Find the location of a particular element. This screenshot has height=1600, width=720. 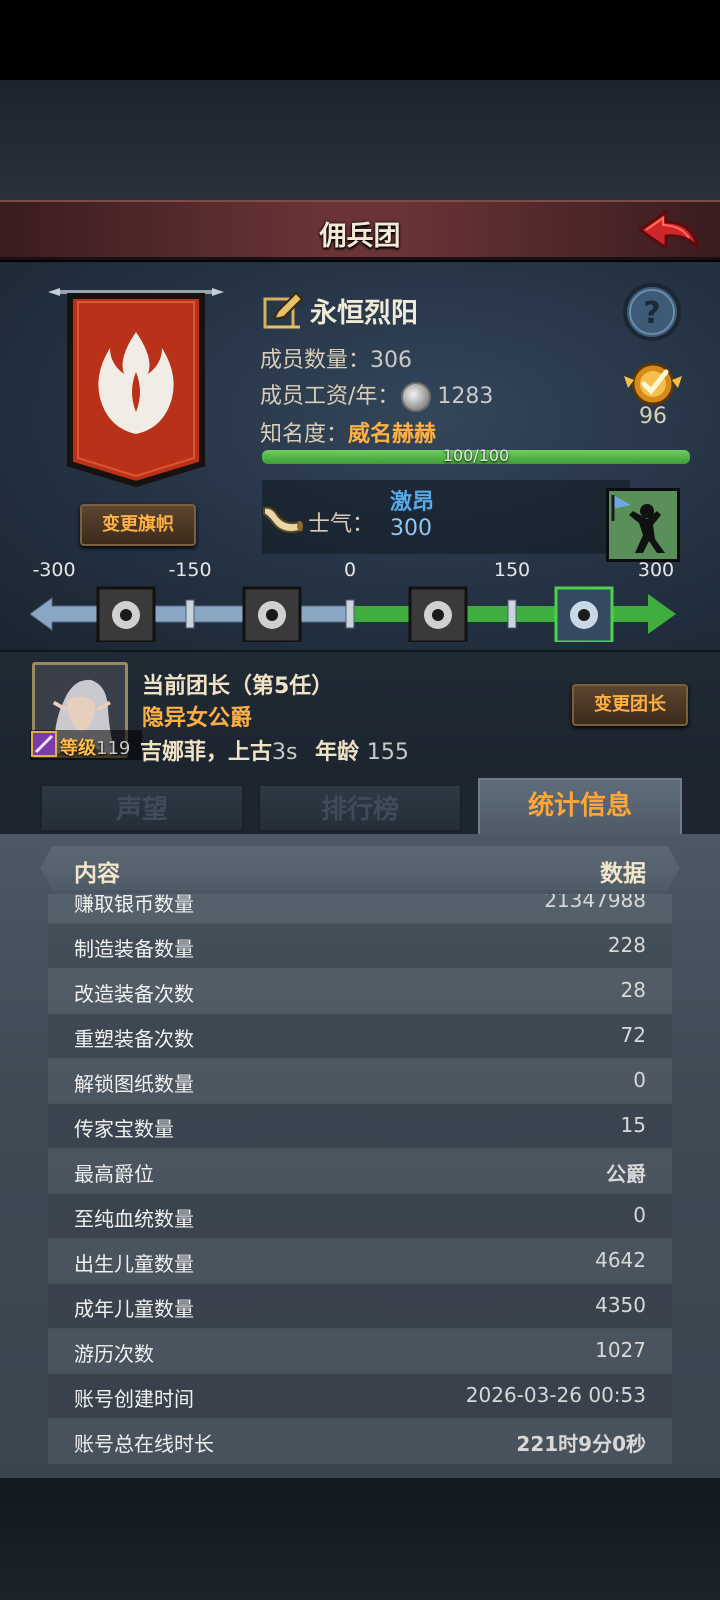

row-label: 账号总在线时长 is located at coordinates (144, 1444).